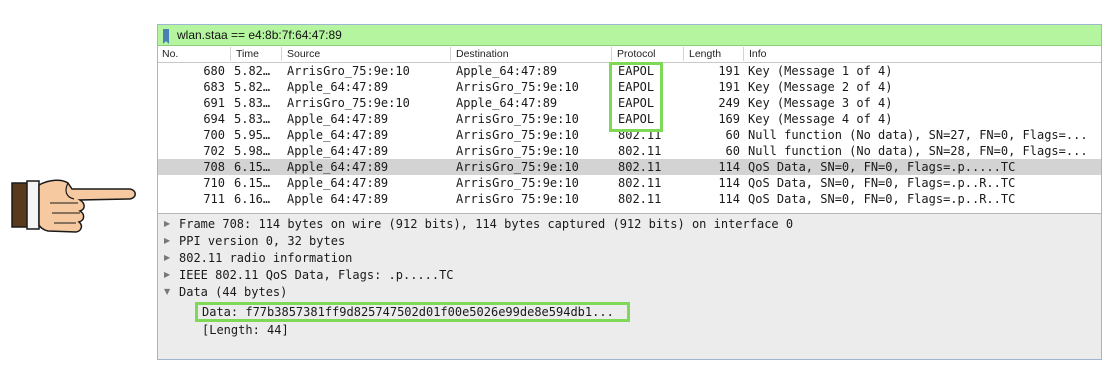 The width and height of the screenshot is (1116, 378). I want to click on packet-info: QoS Data, SN=0, FN=0, Flags=.p.....TC, so click(882, 167).